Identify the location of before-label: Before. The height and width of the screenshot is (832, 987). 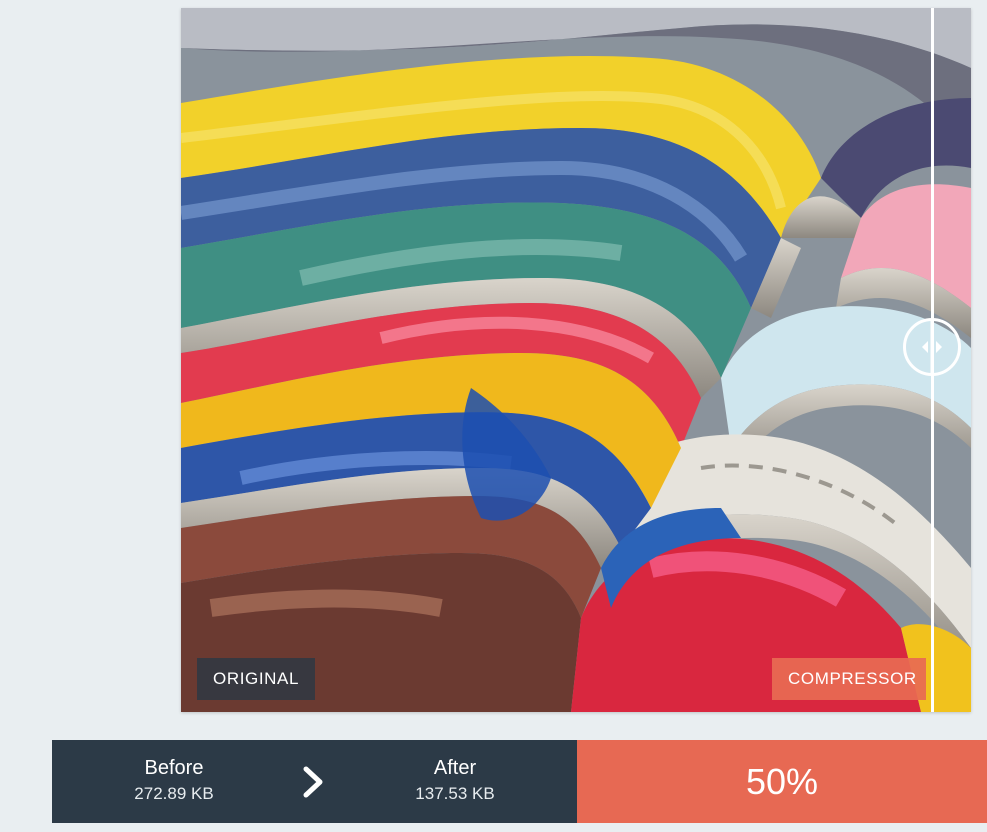
(174, 768).